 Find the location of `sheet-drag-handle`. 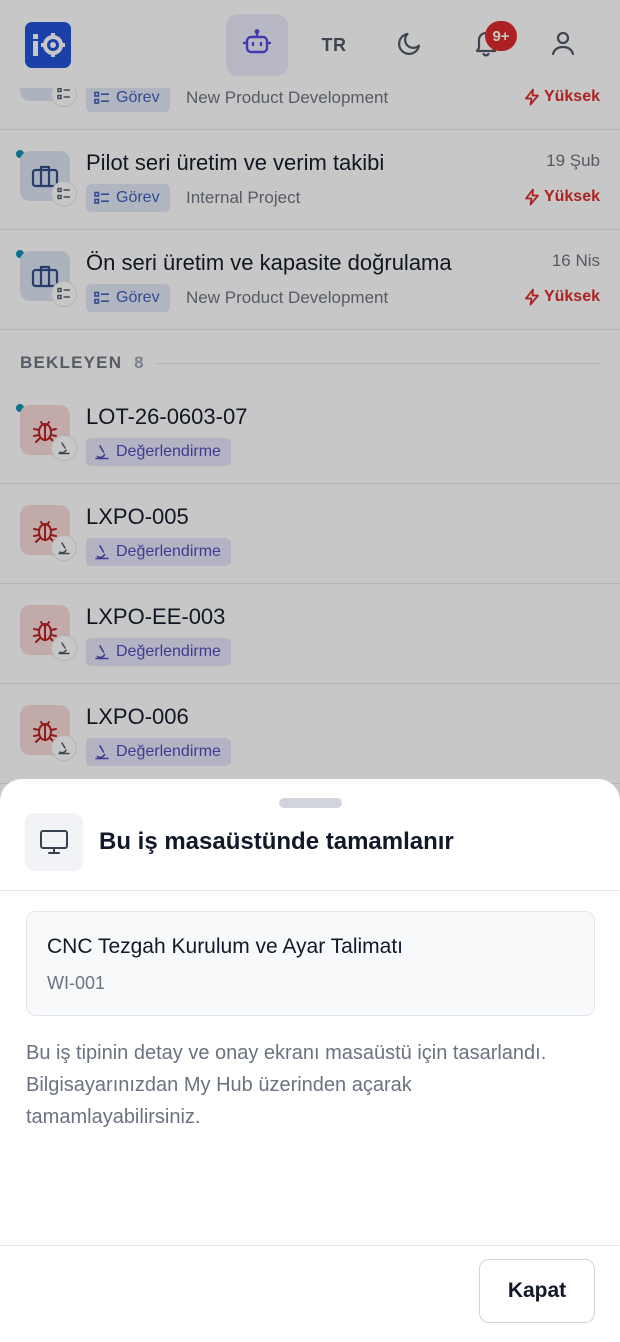

sheet-drag-handle is located at coordinates (310, 803).